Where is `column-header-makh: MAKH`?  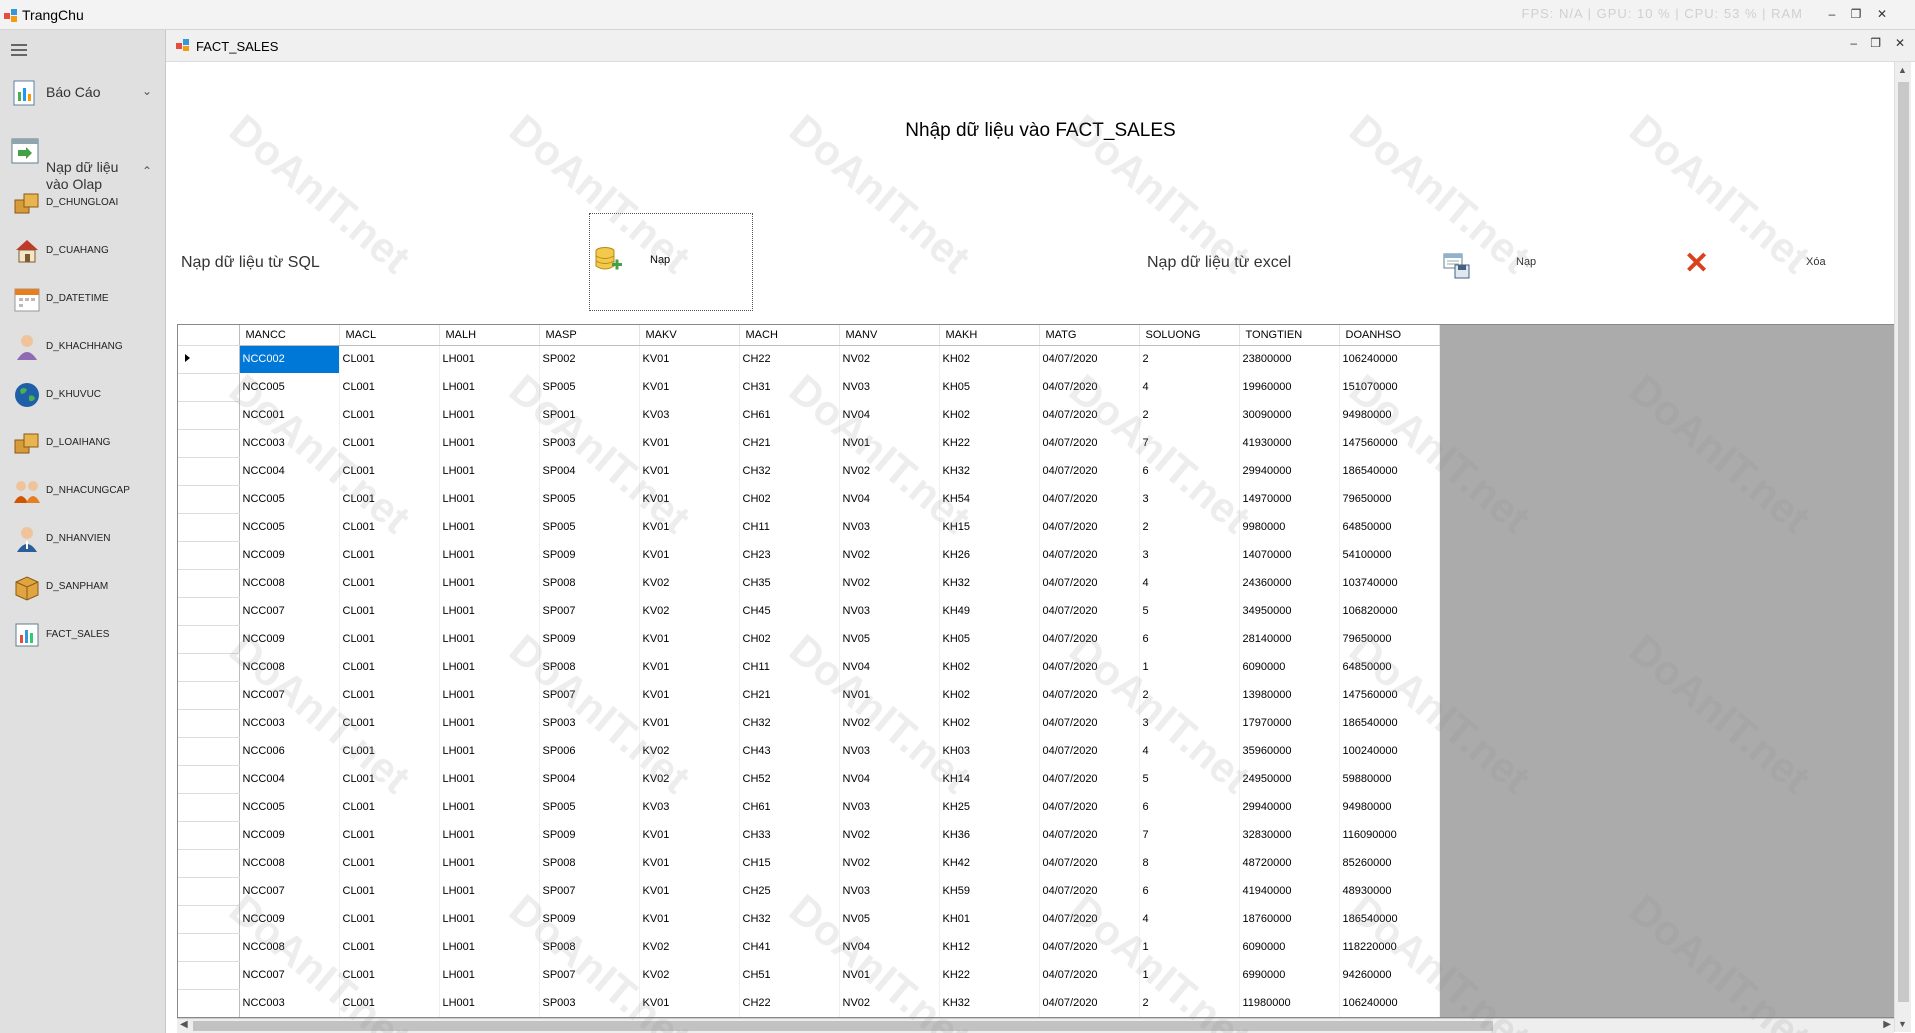
column-header-makh: MAKH is located at coordinates (989, 335).